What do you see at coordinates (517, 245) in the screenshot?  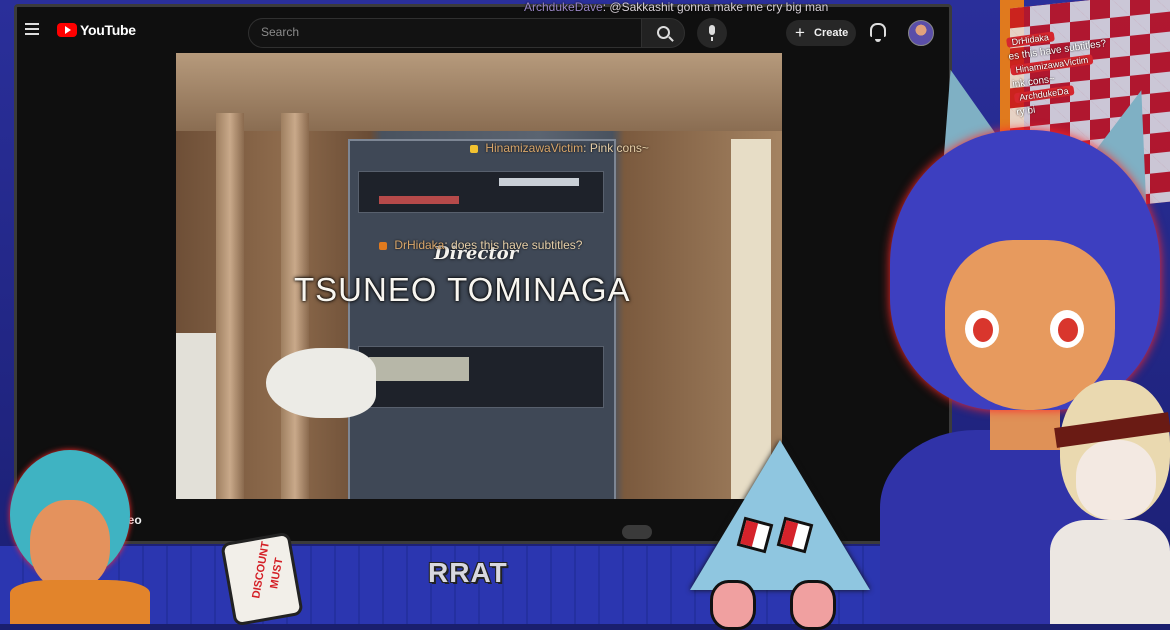 I see `chat-text: does this have subtitles?` at bounding box center [517, 245].